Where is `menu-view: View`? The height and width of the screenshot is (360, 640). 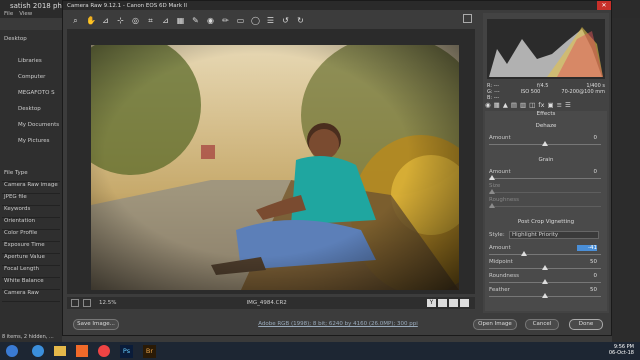
menu-view: View is located at coordinates (25, 14).